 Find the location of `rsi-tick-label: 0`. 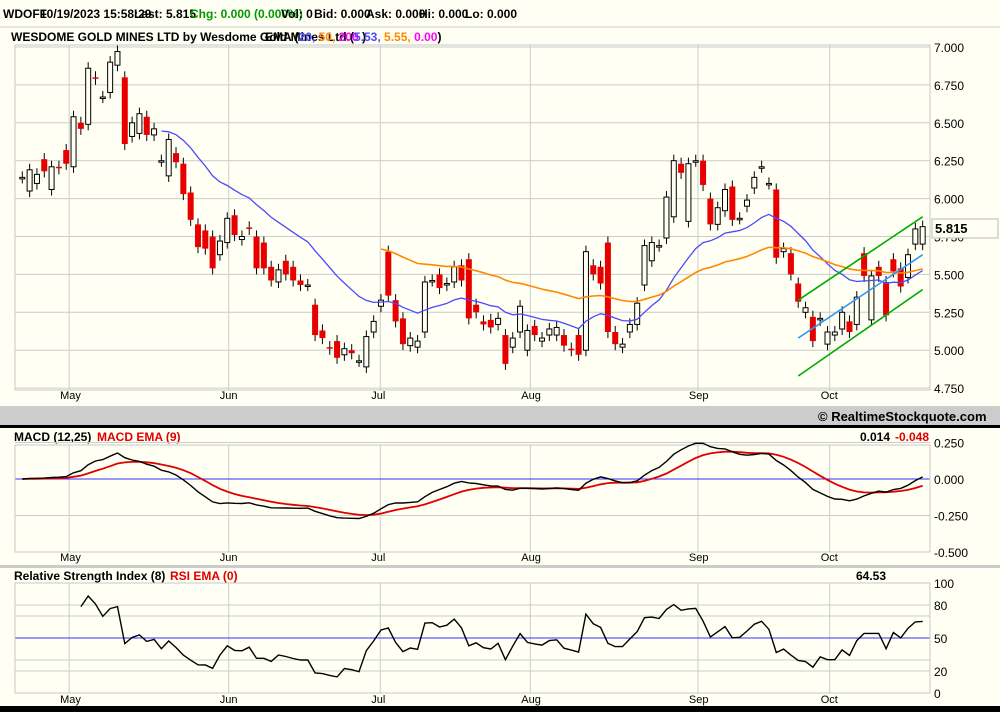

rsi-tick-label: 0 is located at coordinates (937, 694).